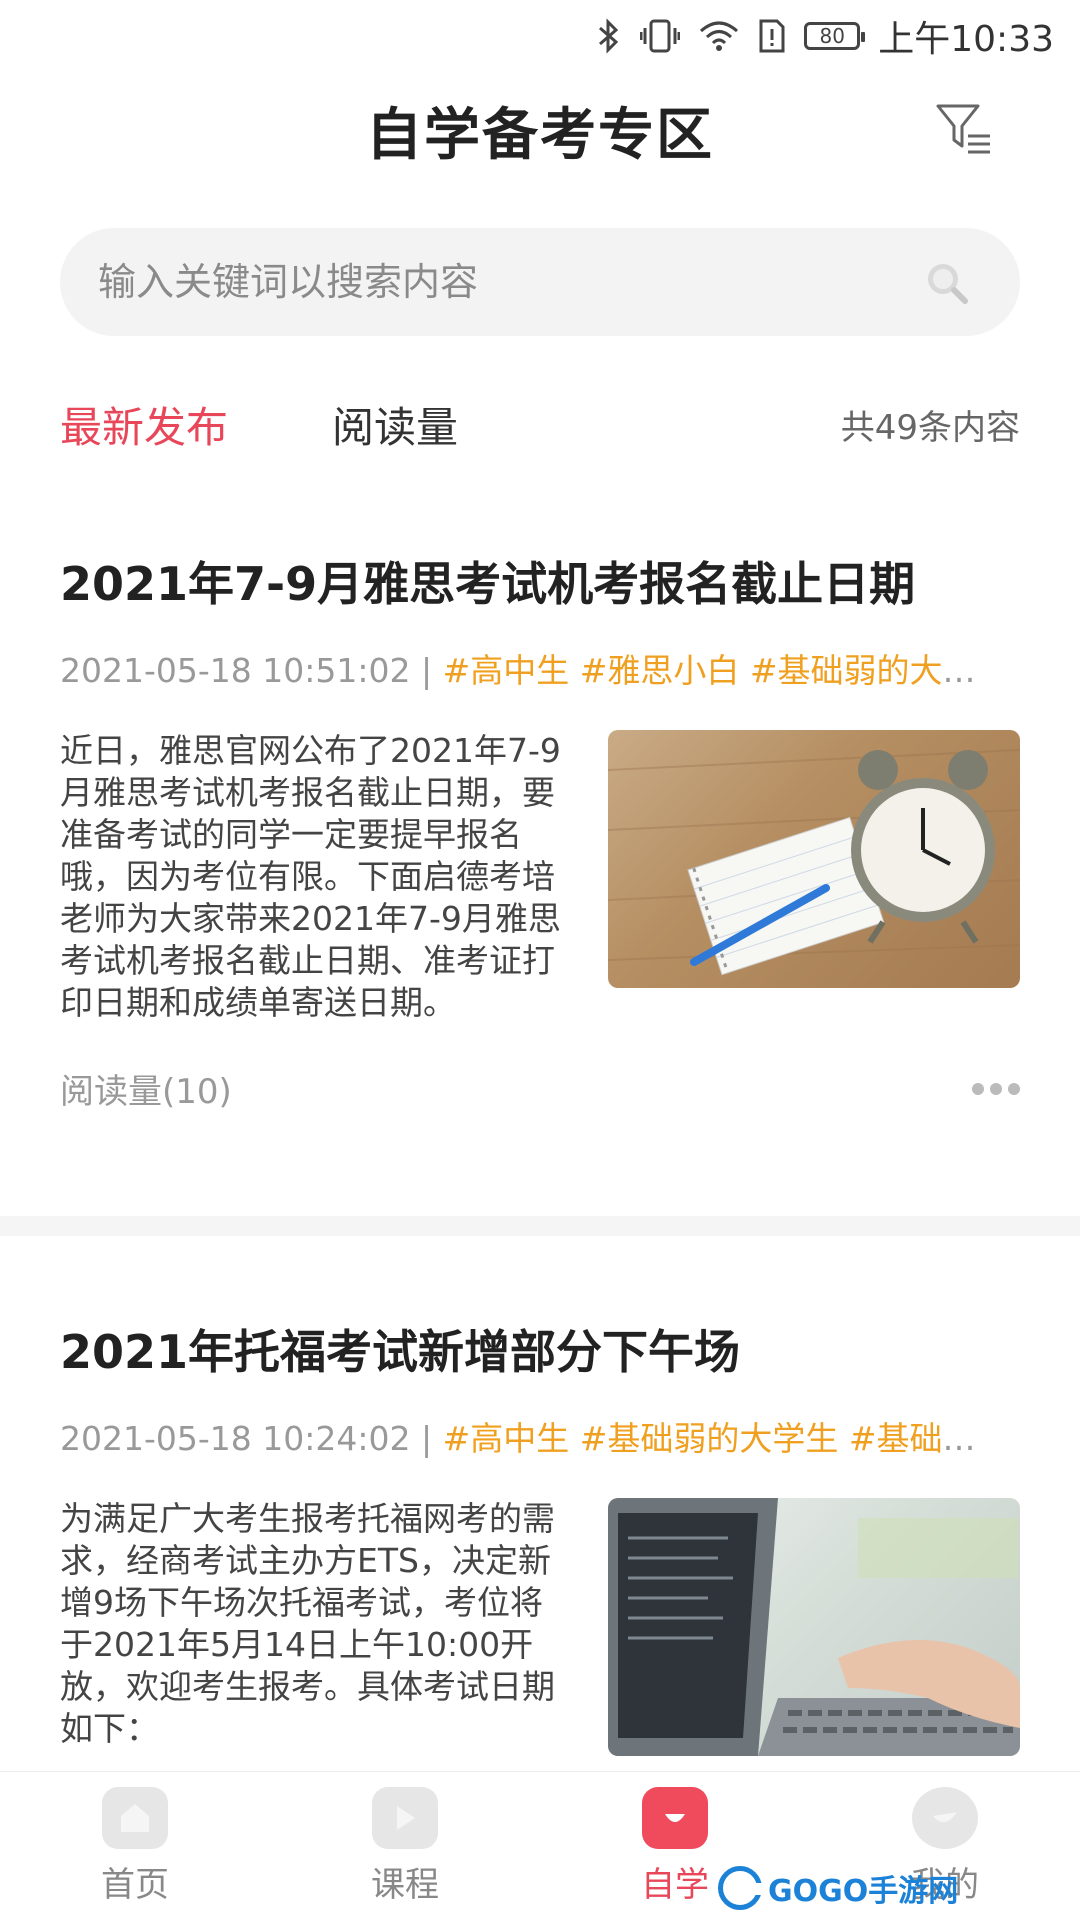 The width and height of the screenshot is (1080, 1920). I want to click on tab-label: 课程, so click(405, 1884).